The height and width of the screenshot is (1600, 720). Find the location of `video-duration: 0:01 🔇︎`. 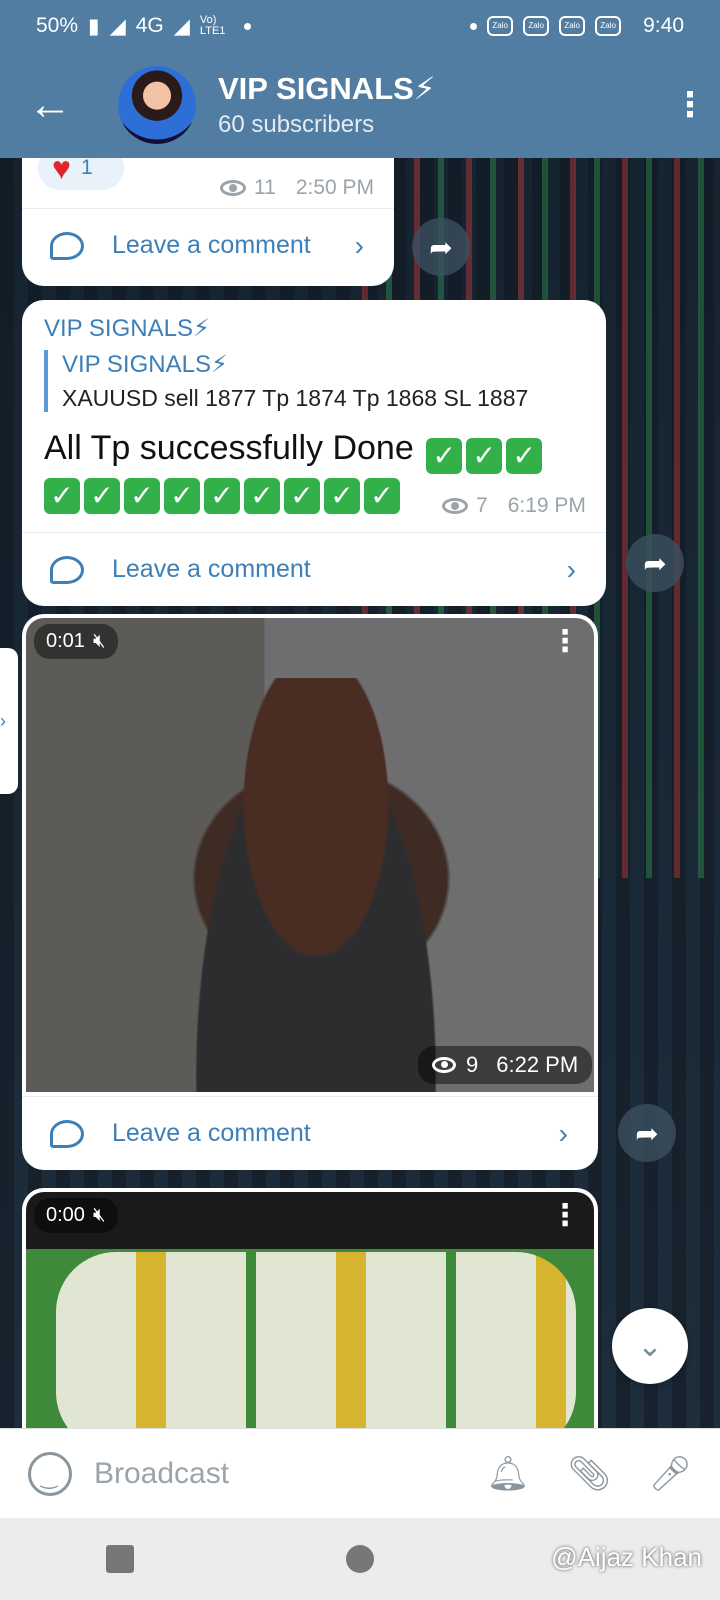

video-duration: 0:01 🔇︎ is located at coordinates (76, 641).